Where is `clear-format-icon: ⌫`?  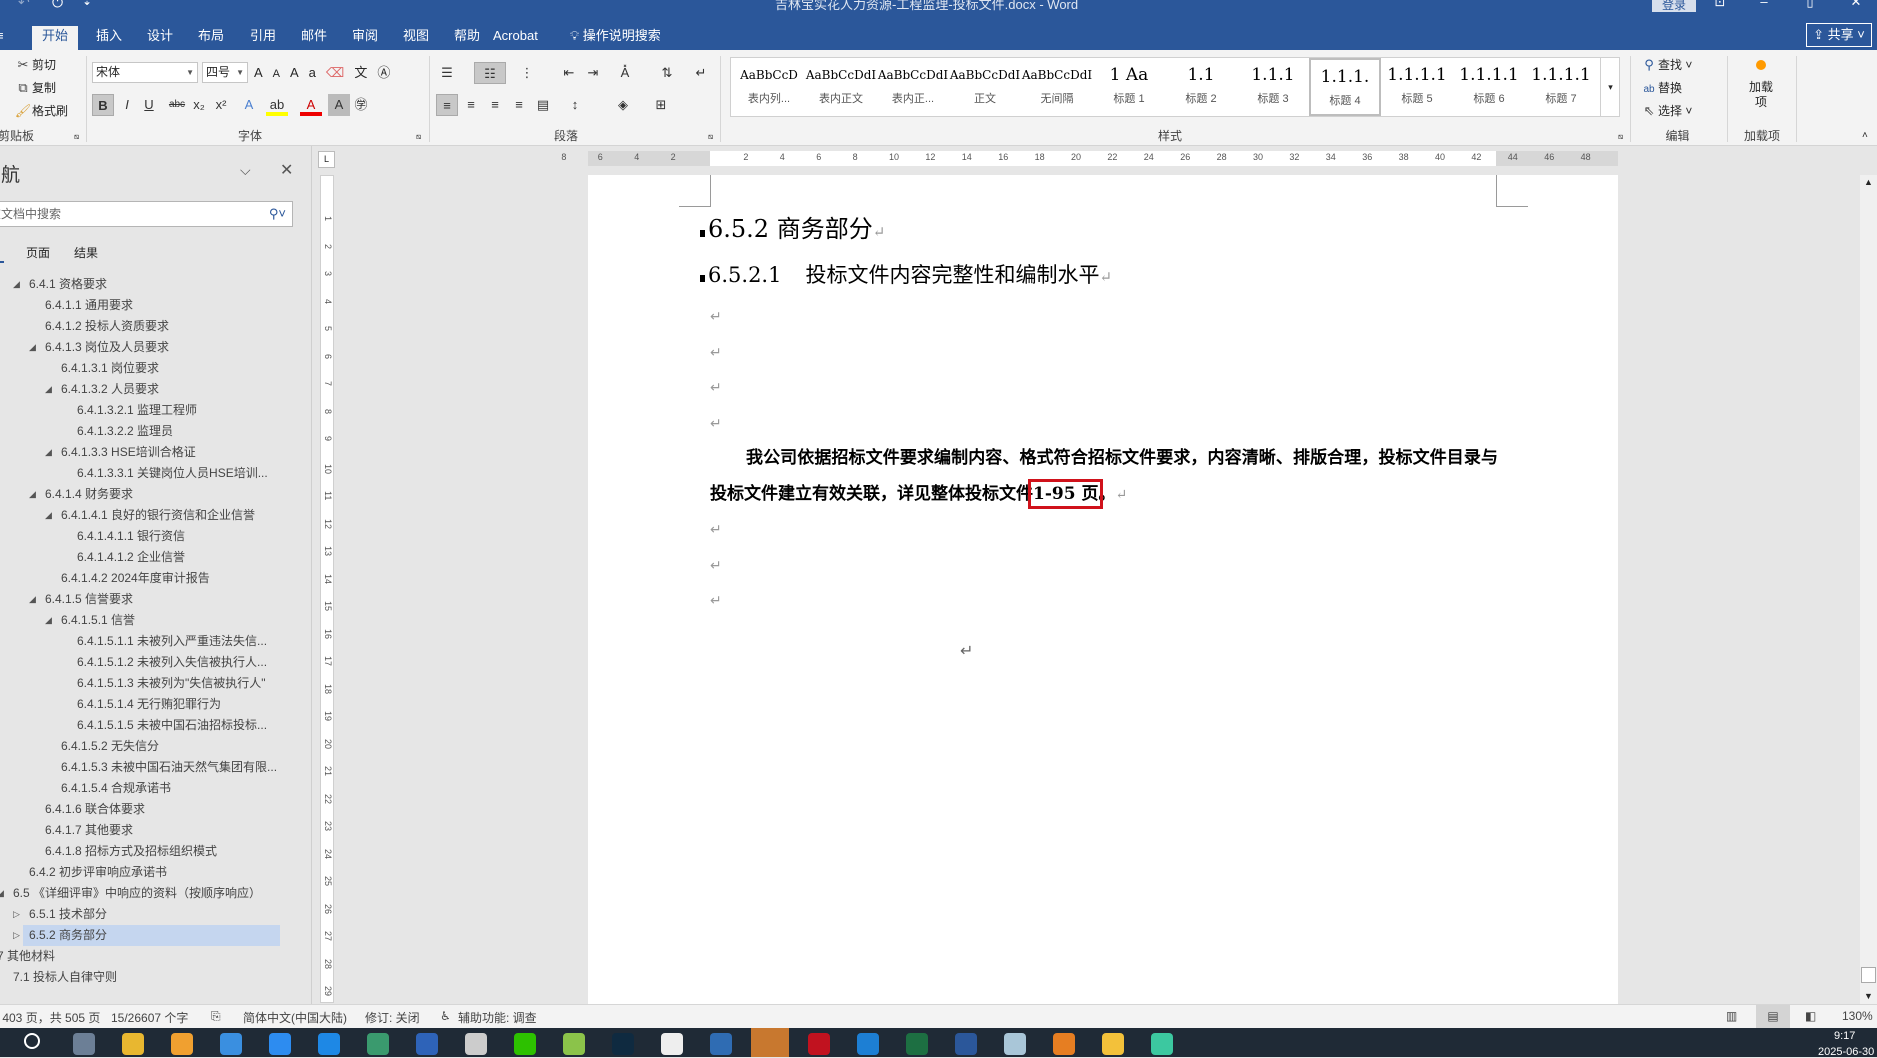 clear-format-icon: ⌫ is located at coordinates (340, 72).